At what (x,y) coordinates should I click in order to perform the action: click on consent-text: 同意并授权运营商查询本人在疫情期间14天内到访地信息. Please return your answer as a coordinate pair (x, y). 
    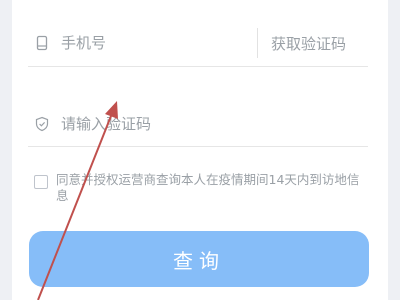
    Looking at the image, I should click on (208, 187).